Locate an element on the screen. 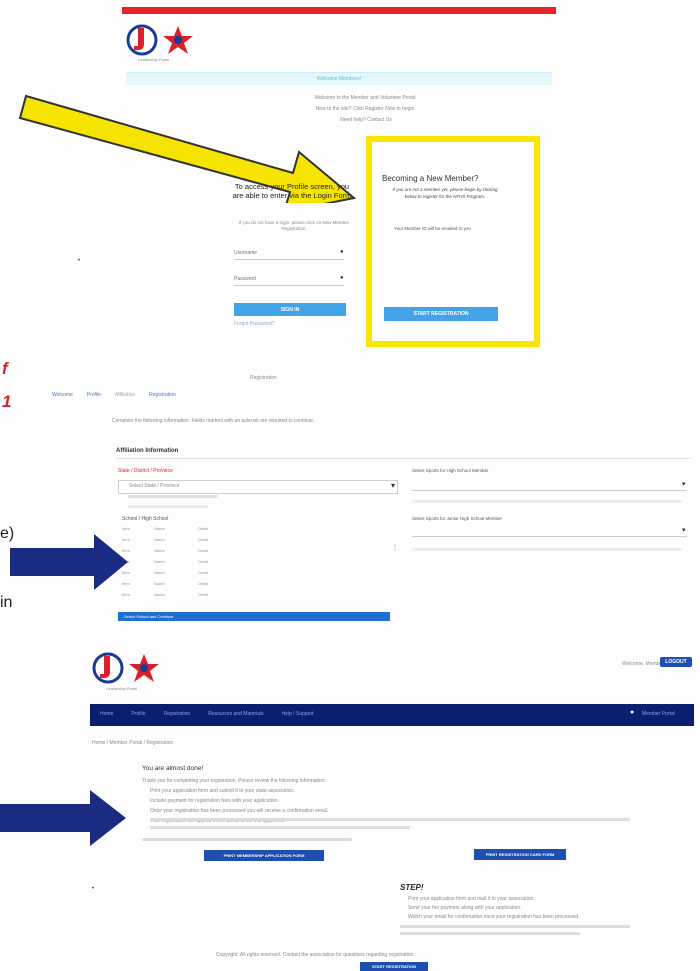 This screenshot has height=971, width=700. top-logo: Leadership Portal is located at coordinates (171, 43).